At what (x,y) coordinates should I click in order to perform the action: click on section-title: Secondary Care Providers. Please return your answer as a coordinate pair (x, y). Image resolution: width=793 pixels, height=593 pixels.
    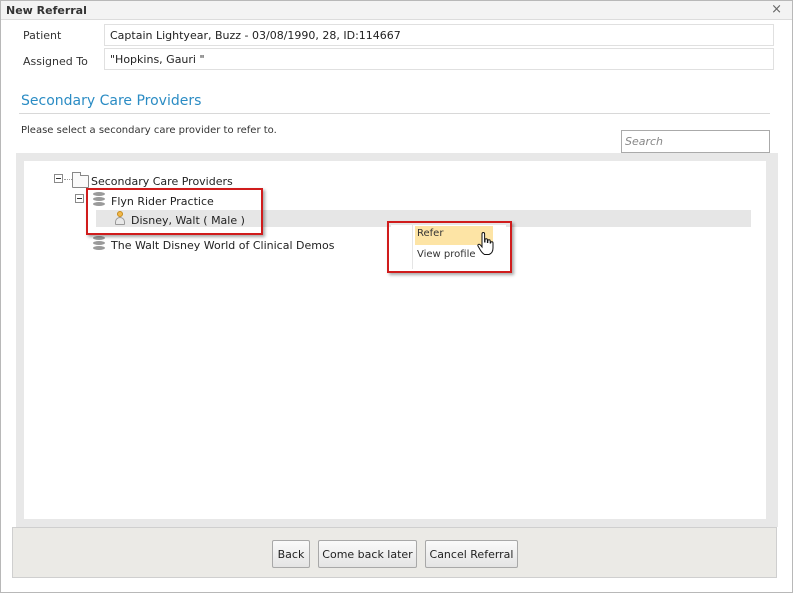
    Looking at the image, I should click on (111, 101).